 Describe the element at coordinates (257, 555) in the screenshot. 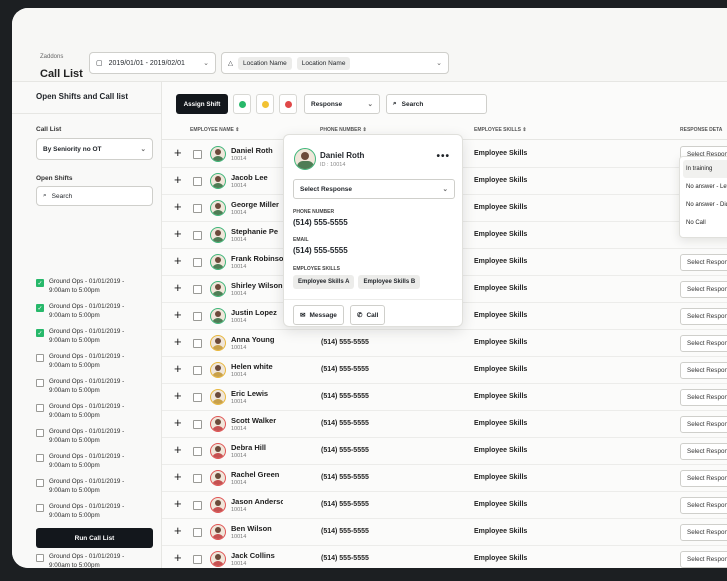

I see `employee-name: Jack Collins` at that location.